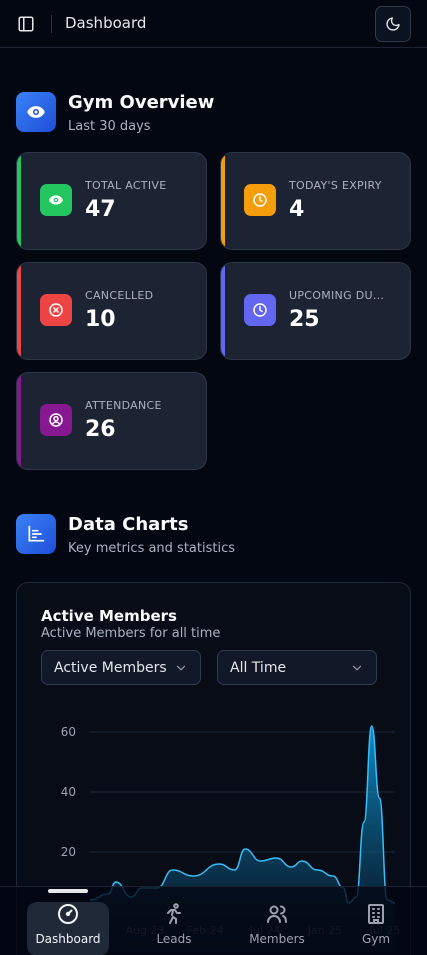  Describe the element at coordinates (277, 914) in the screenshot. I see `users-icon` at that location.